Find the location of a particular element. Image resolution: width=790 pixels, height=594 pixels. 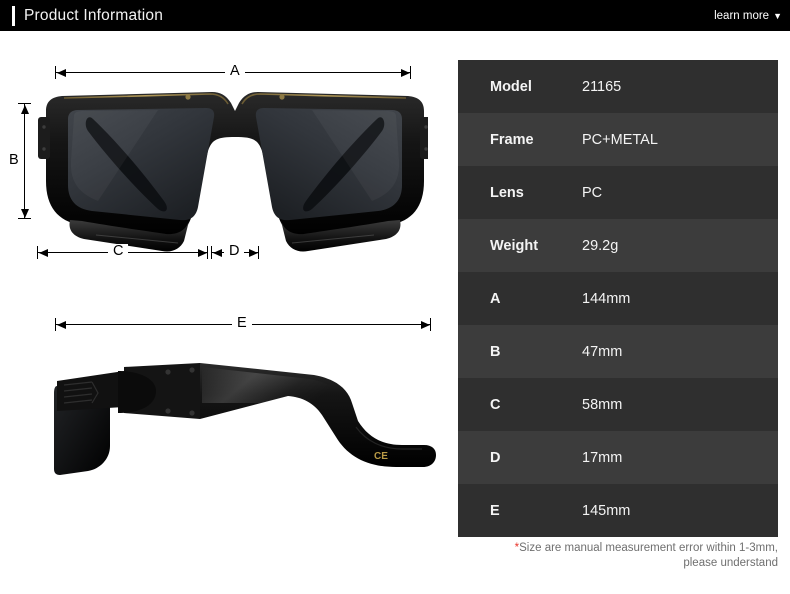

header-accent-bar is located at coordinates (13, 16).